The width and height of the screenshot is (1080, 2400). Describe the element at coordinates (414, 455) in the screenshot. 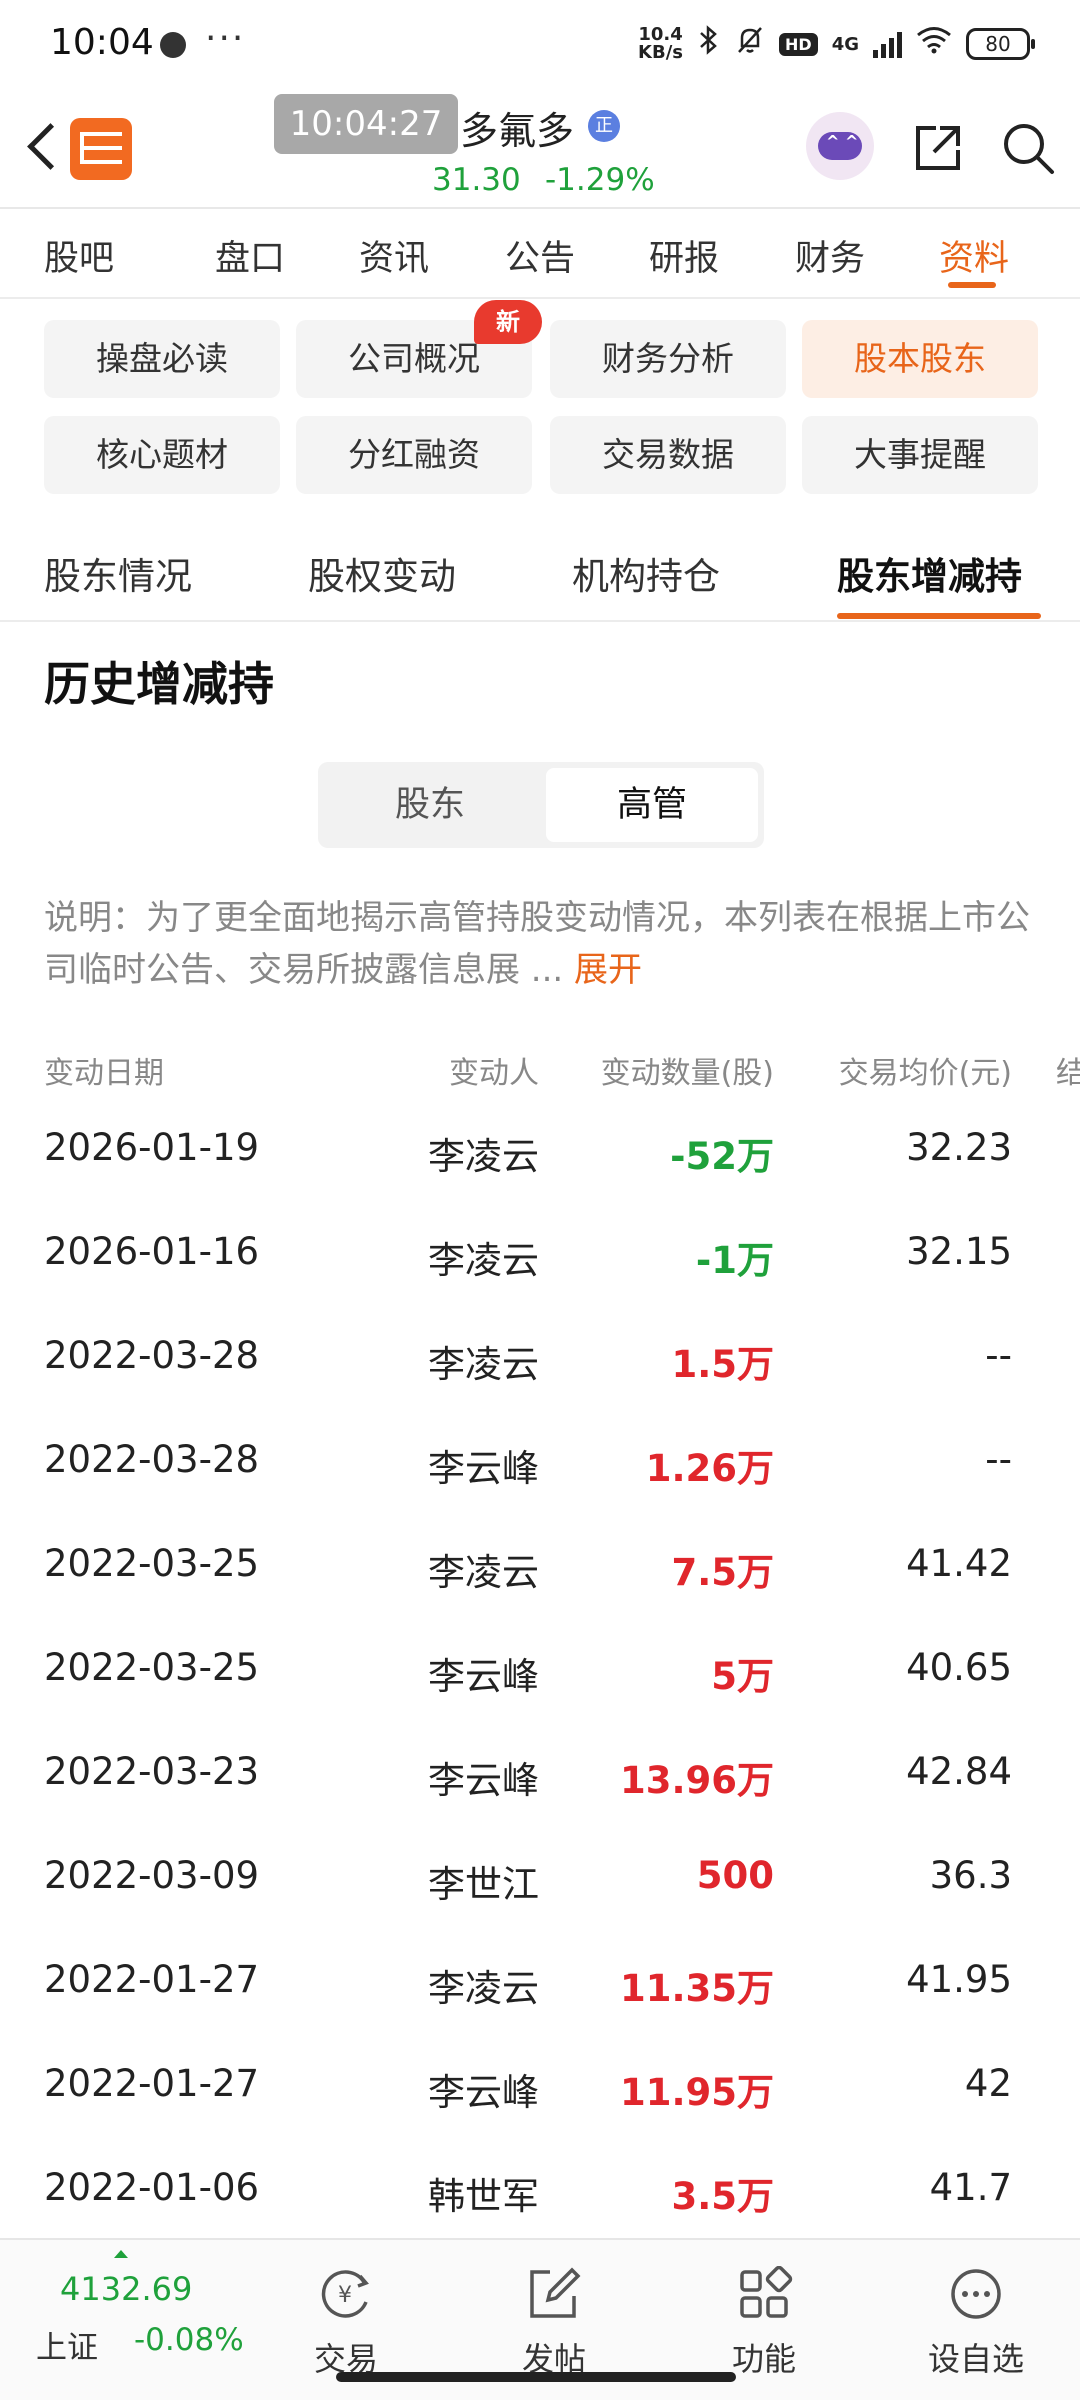

I see `category-dividends-financing: 分红融资` at that location.